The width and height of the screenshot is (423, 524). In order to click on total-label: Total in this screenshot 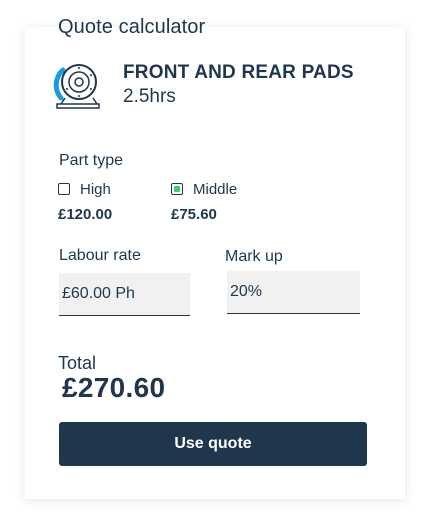, I will do `click(77, 363)`.